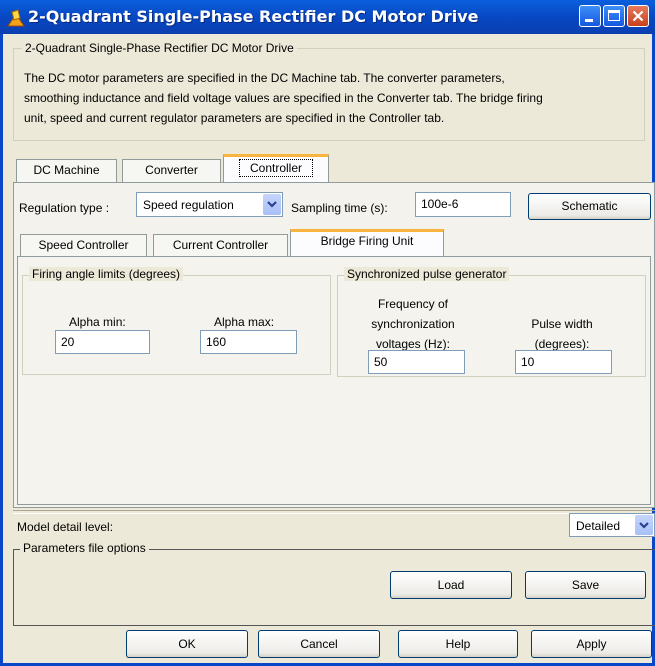  What do you see at coordinates (220, 245) in the screenshot?
I see `tab-current-controller: Current Controller` at bounding box center [220, 245].